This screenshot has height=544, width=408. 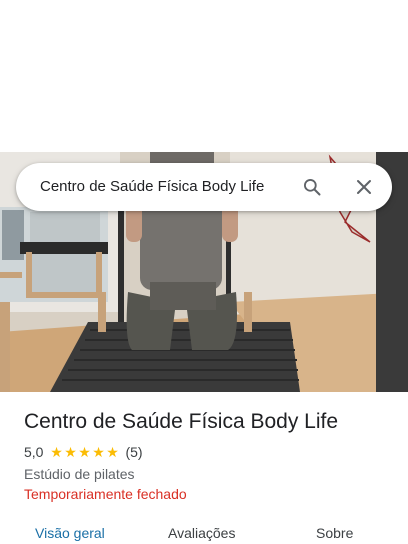 I want to click on rating-stars: ★ ★ ★ ★ ★, so click(x=84, y=452).